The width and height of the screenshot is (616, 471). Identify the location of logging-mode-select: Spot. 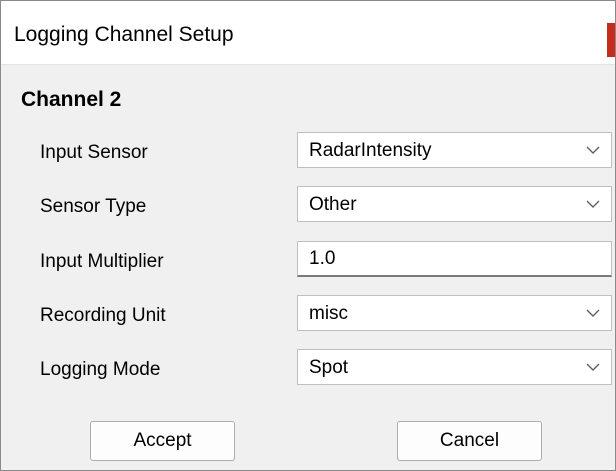
(454, 367).